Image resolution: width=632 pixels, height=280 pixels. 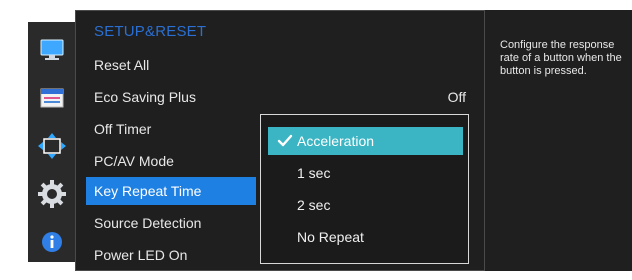 What do you see at coordinates (365, 237) in the screenshot?
I see `option-no-repeat: No Repeat` at bounding box center [365, 237].